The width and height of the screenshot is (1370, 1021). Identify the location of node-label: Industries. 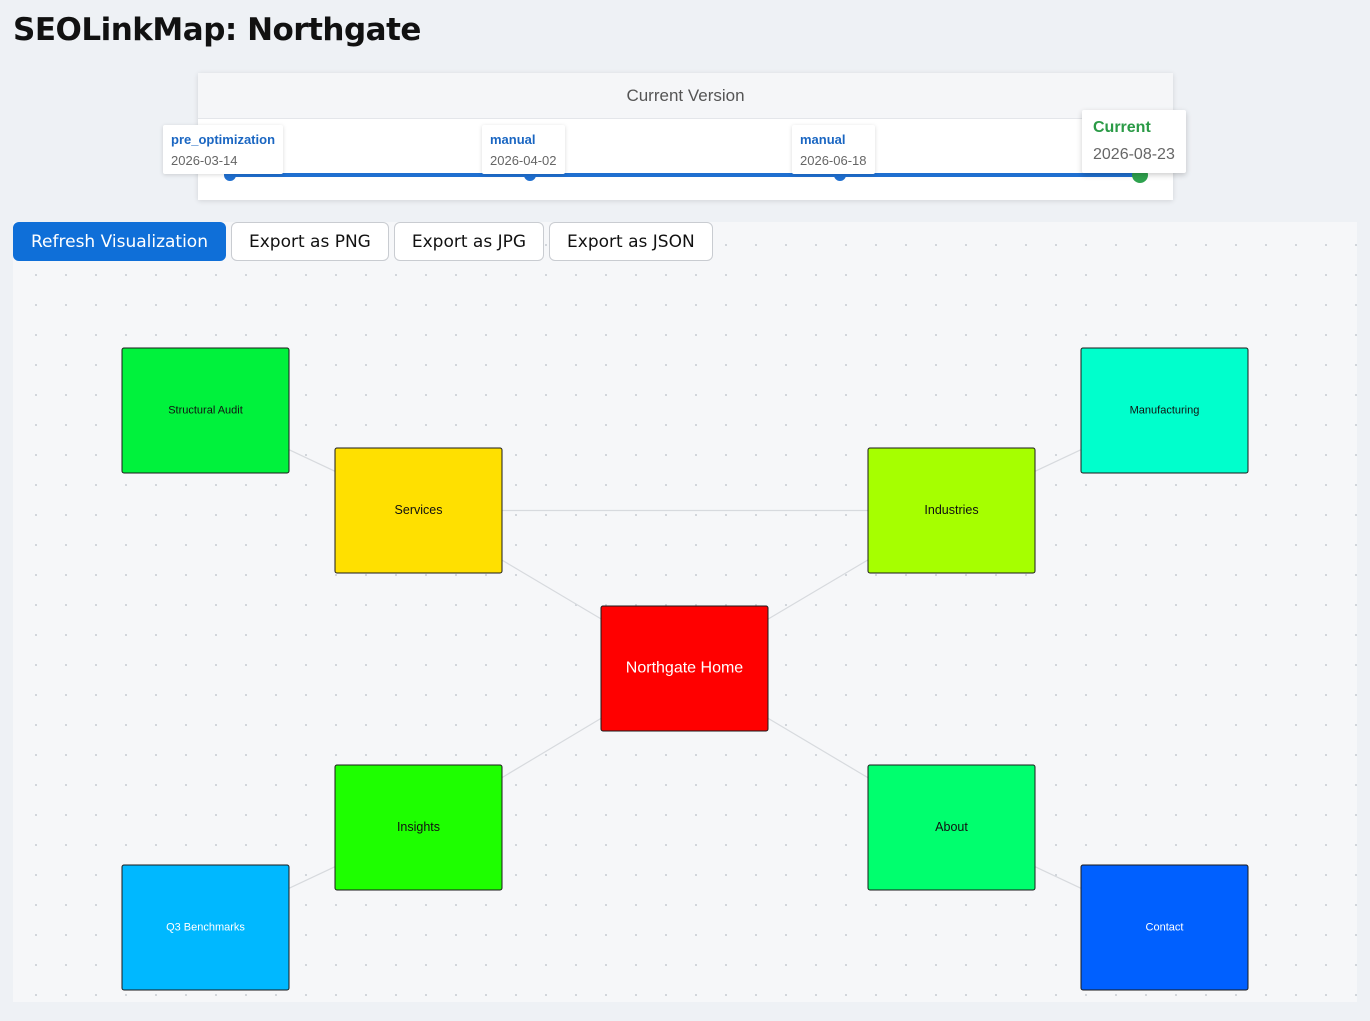
(951, 510).